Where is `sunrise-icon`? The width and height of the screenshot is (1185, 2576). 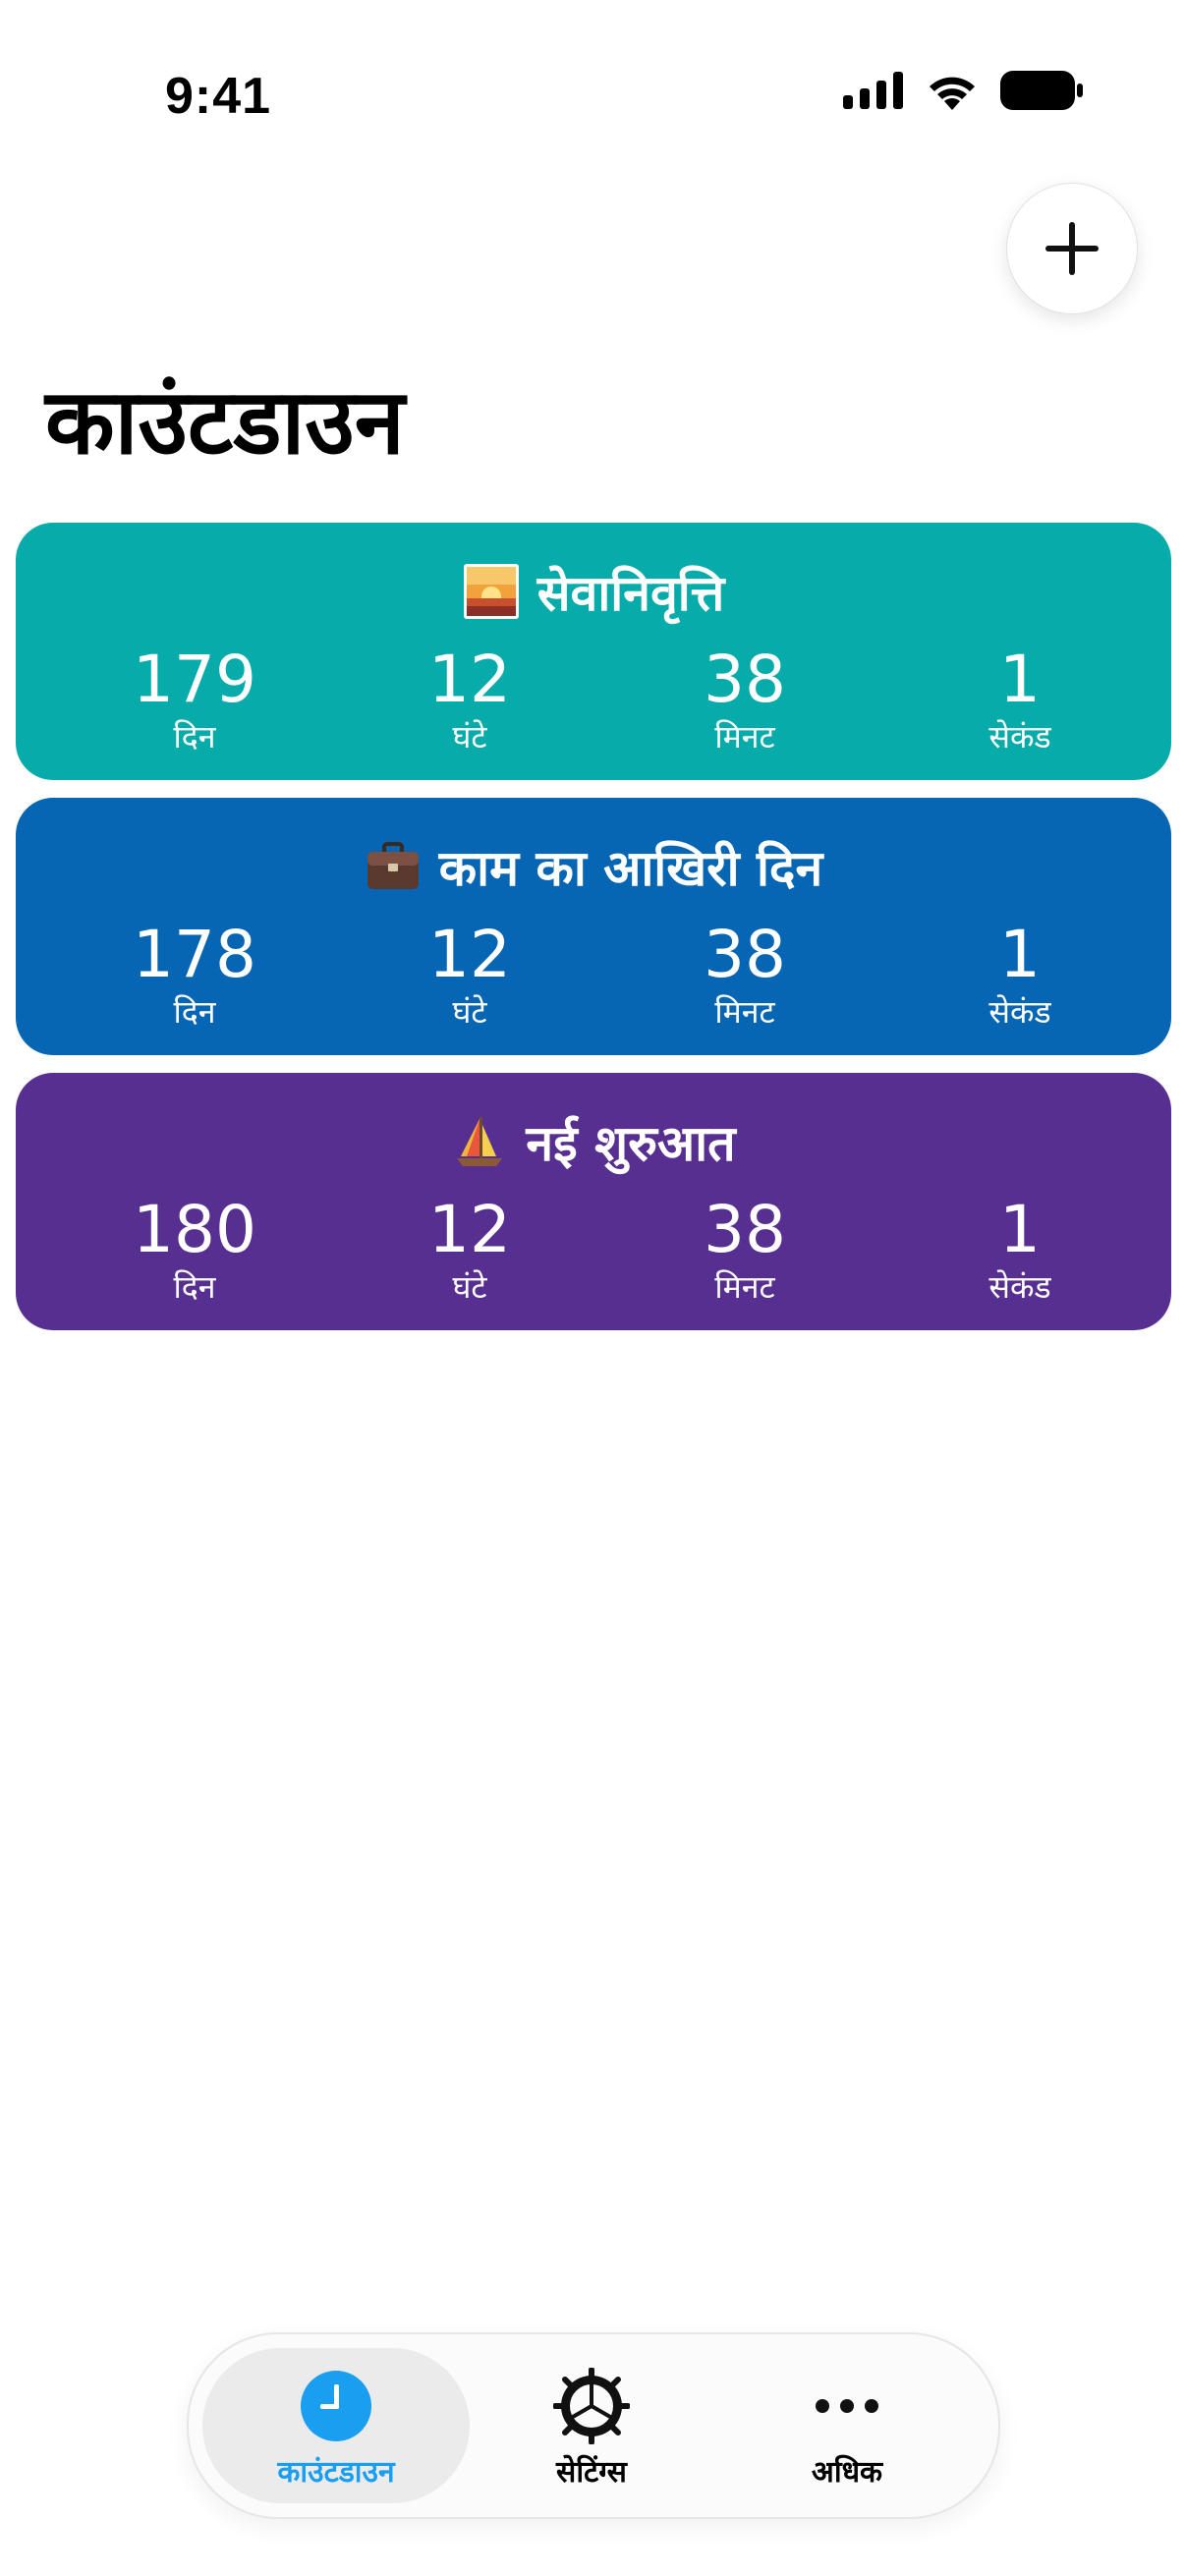
sunrise-icon is located at coordinates (491, 591).